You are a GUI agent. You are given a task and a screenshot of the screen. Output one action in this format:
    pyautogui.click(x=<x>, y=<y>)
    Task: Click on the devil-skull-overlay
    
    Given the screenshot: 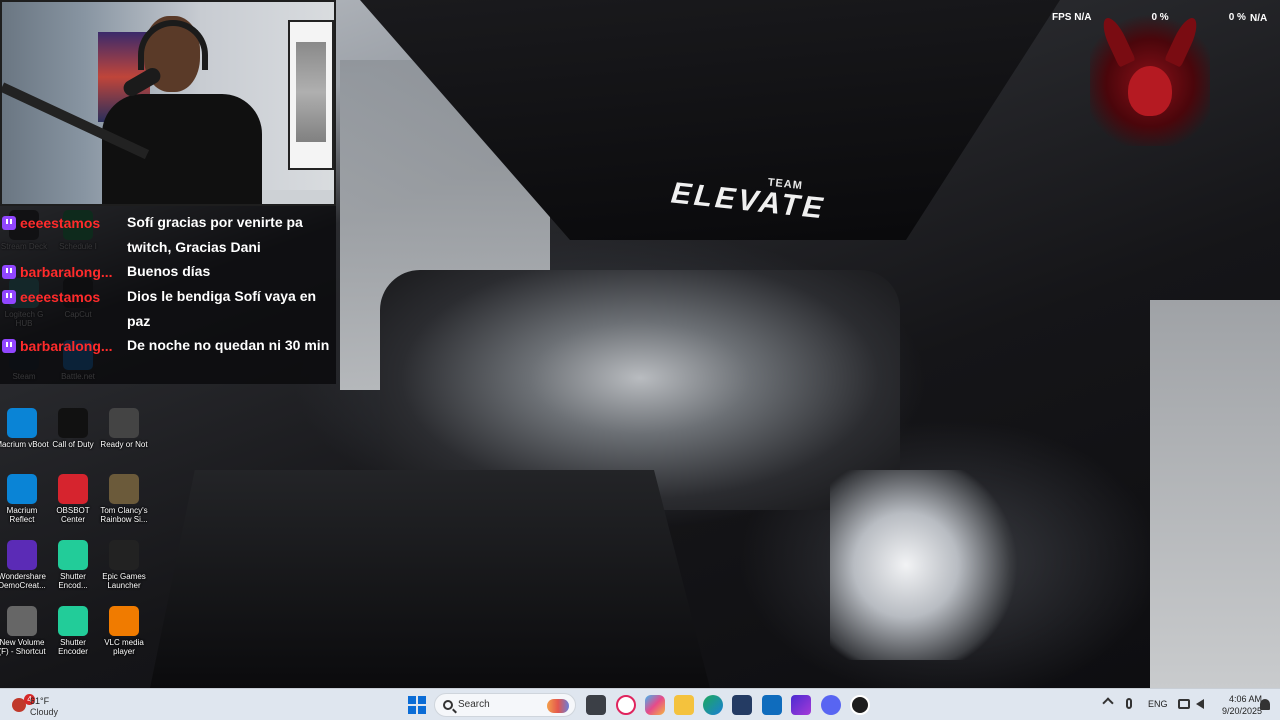 What is the action you would take?
    pyautogui.click(x=1150, y=76)
    